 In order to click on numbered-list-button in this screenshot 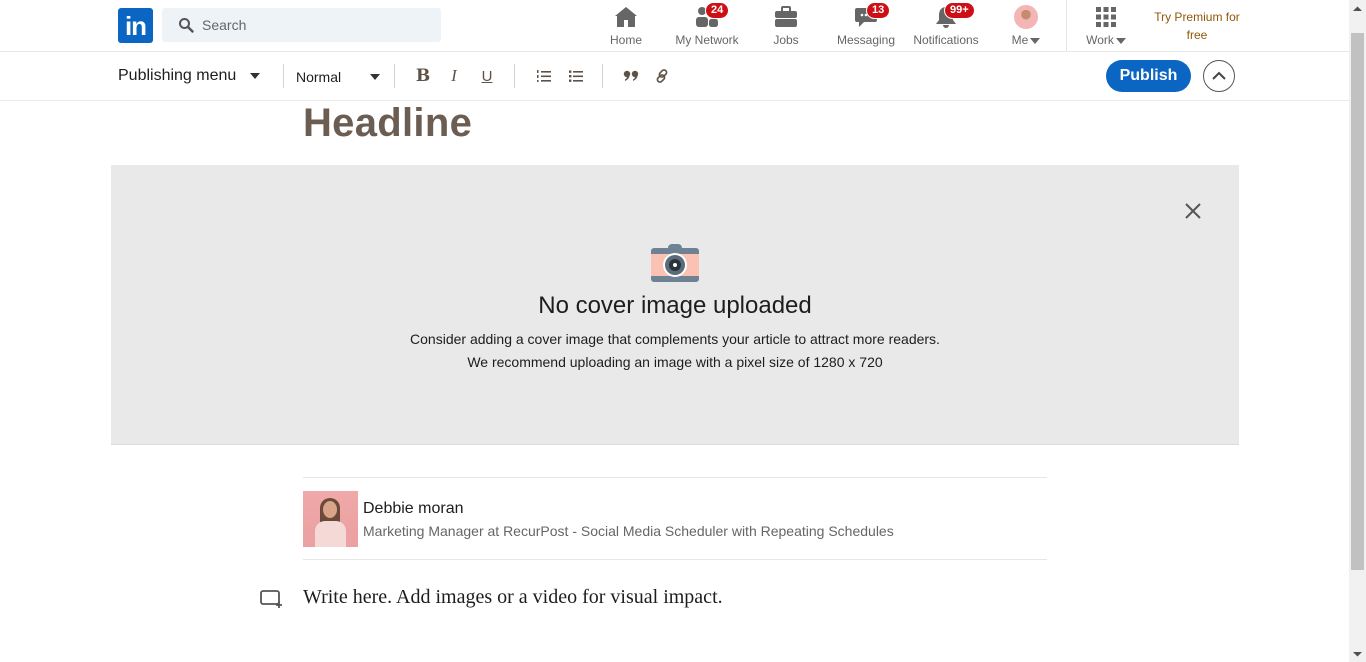, I will do `click(544, 76)`.